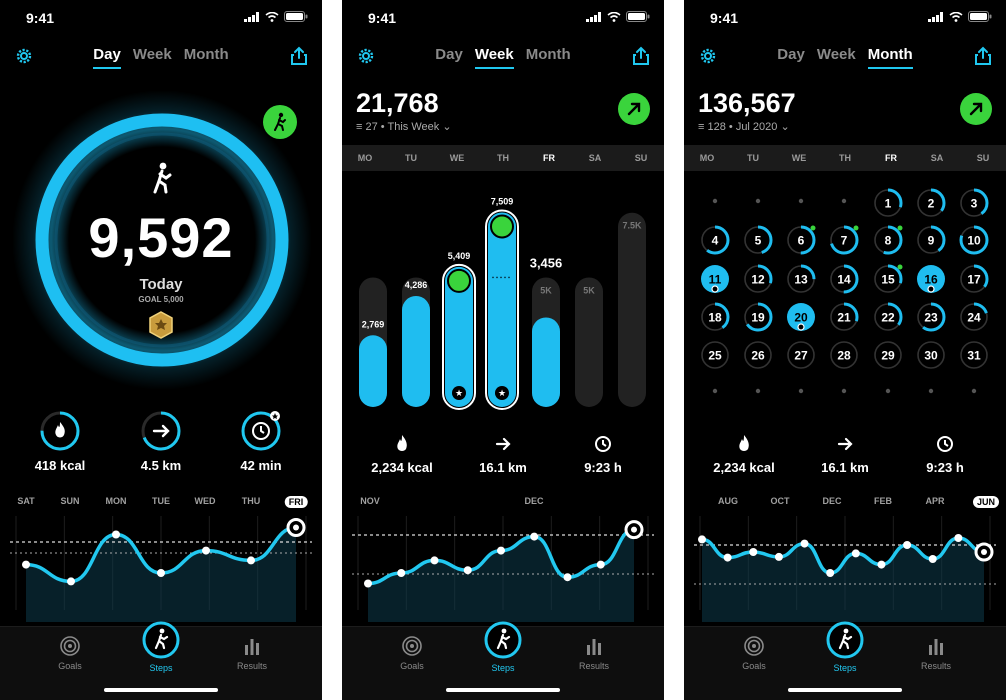 Image resolution: width=1006 pixels, height=700 pixels. What do you see at coordinates (986, 502) in the screenshot?
I see `timeline-label-current: JUN` at bounding box center [986, 502].